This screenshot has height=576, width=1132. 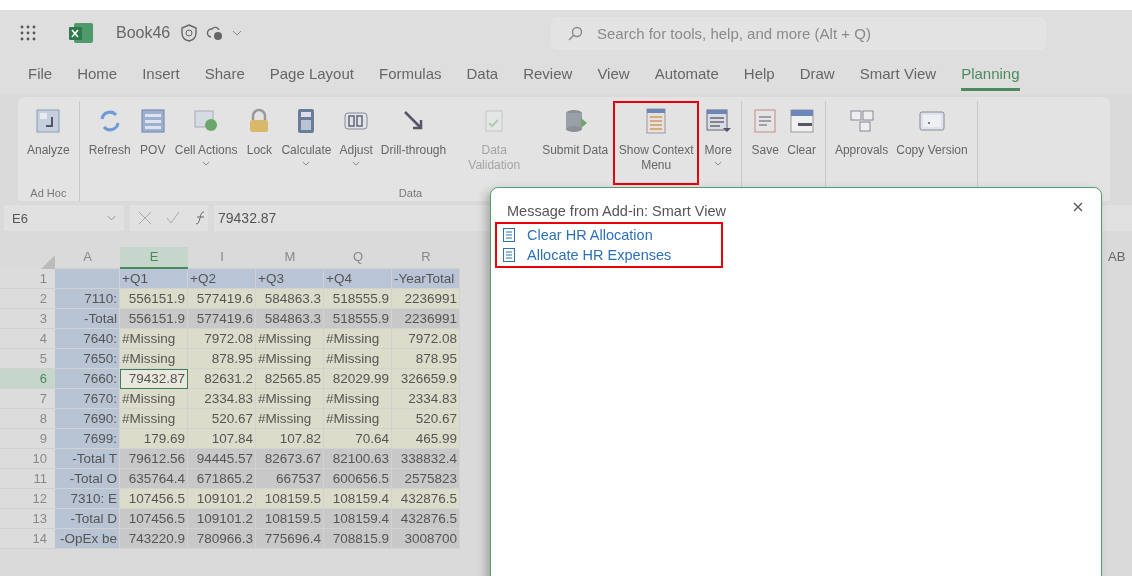 What do you see at coordinates (817, 75) in the screenshot?
I see `ribbon-tab: Draw` at bounding box center [817, 75].